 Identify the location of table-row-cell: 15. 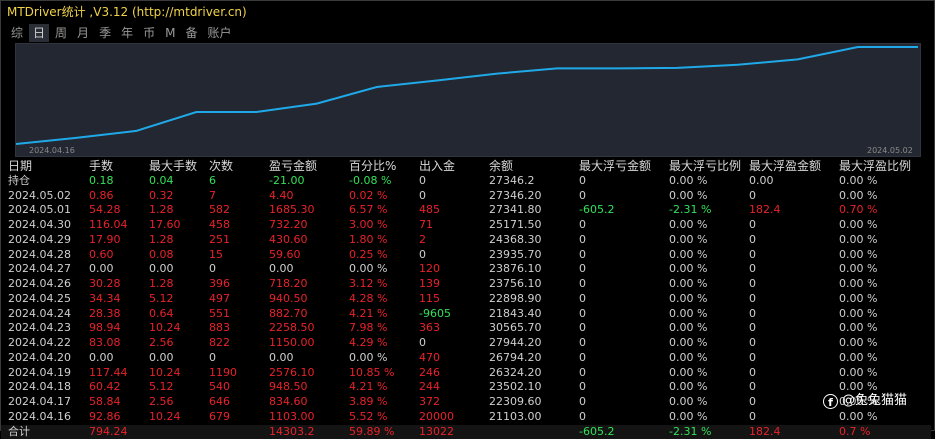
(216, 255).